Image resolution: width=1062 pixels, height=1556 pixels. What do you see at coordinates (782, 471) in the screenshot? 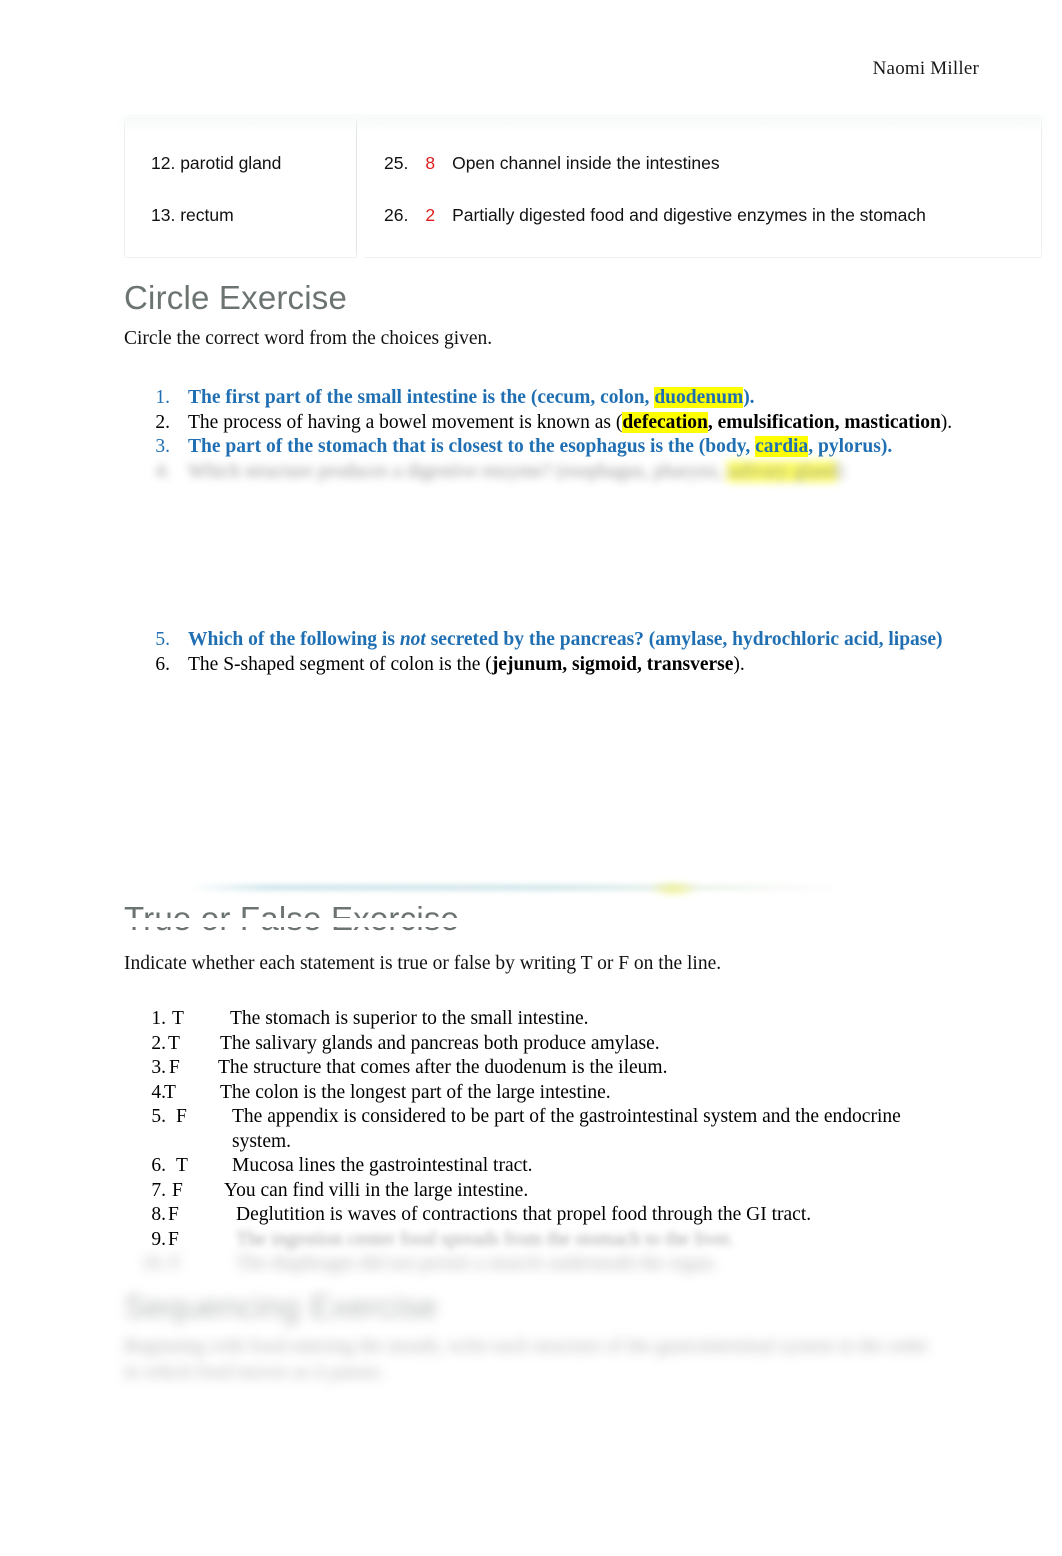
I see `highlighted-answer: salivary gland` at bounding box center [782, 471].